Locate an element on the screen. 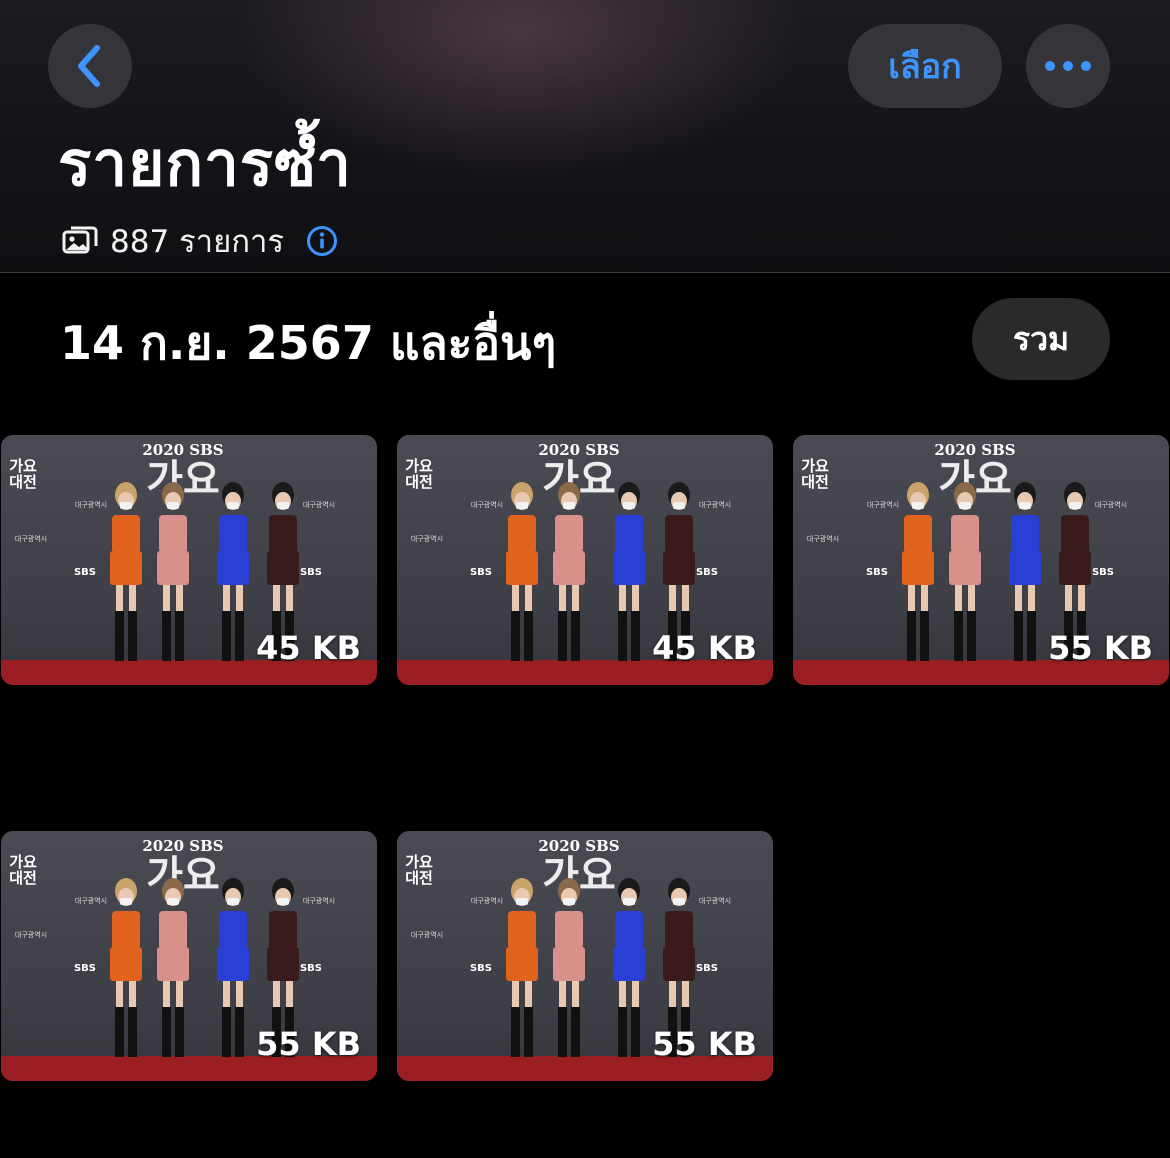 The width and height of the screenshot is (1170, 1158). section-date-title: 14 ก.ย. 2567 และอื่นๆ is located at coordinates (308, 343).